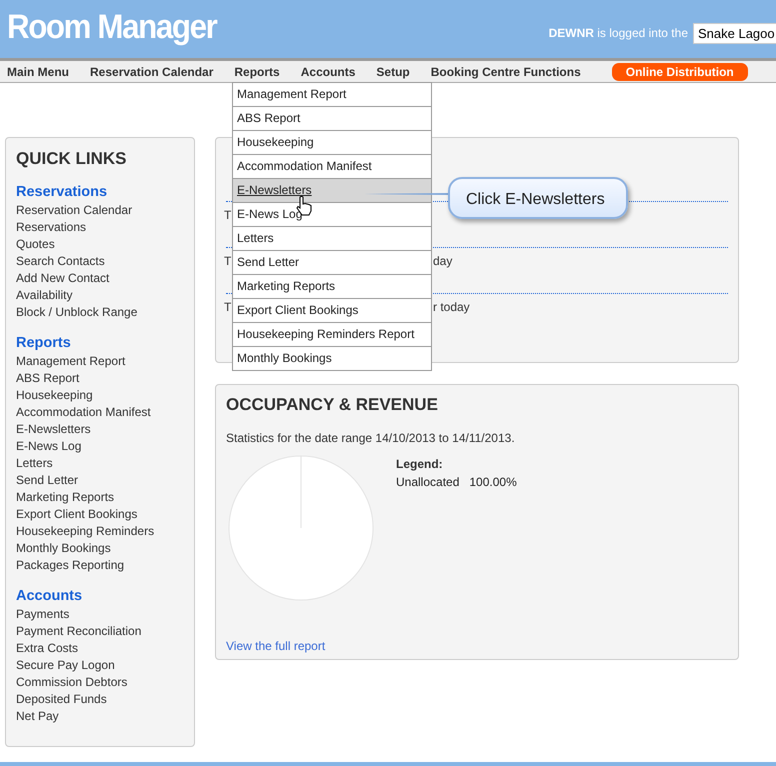  What do you see at coordinates (157, 71) in the screenshot?
I see `nav-menu-item: Reservation Calendar` at bounding box center [157, 71].